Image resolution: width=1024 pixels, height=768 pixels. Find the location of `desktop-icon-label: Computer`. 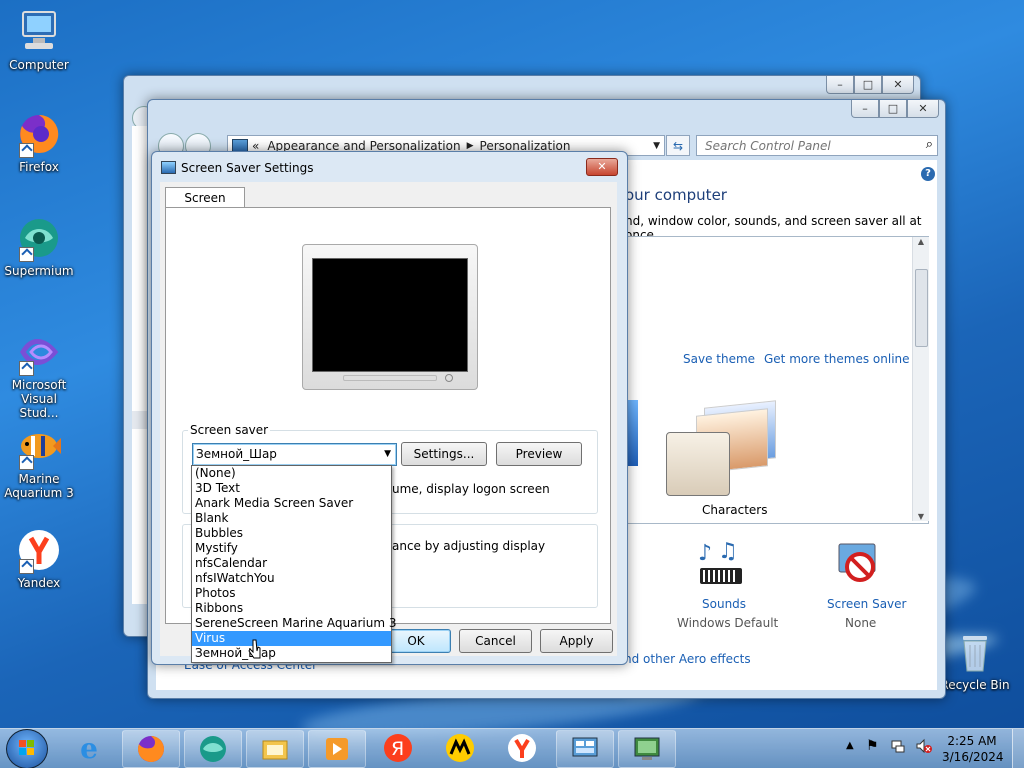

desktop-icon-label: Computer is located at coordinates (39, 65).